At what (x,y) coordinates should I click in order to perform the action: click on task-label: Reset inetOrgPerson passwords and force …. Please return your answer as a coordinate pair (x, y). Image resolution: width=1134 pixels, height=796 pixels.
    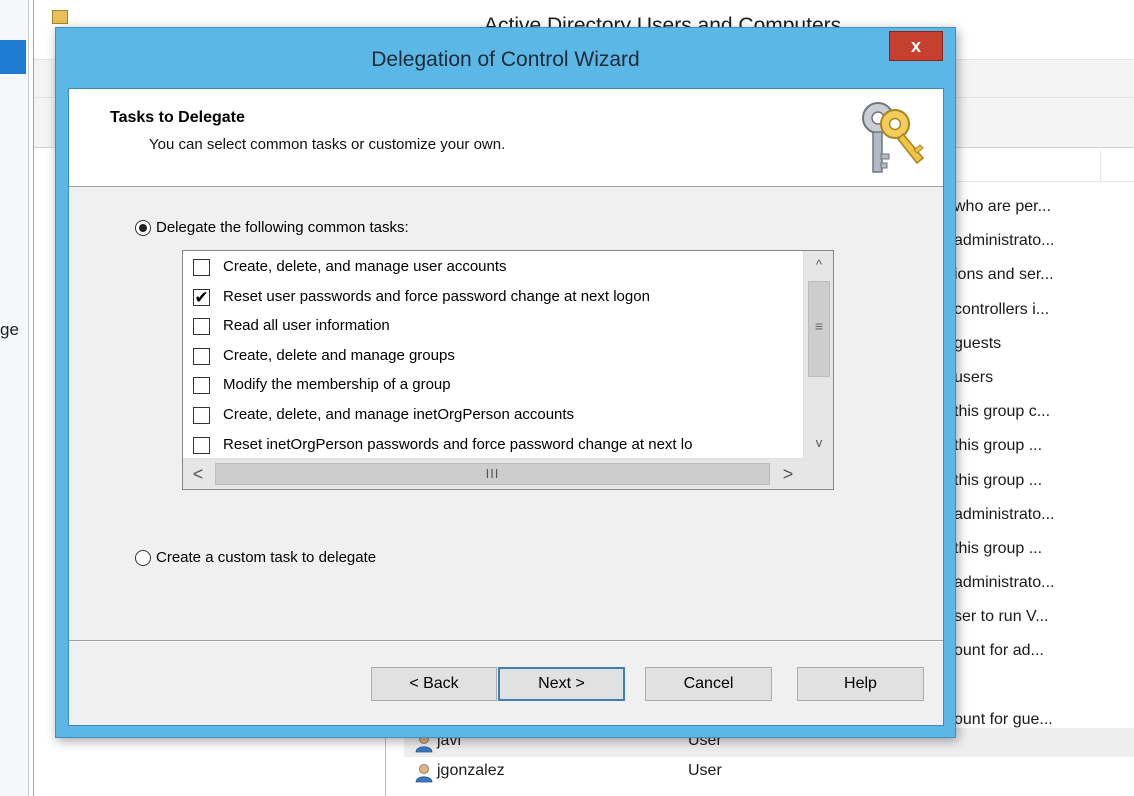
    Looking at the image, I should click on (458, 444).